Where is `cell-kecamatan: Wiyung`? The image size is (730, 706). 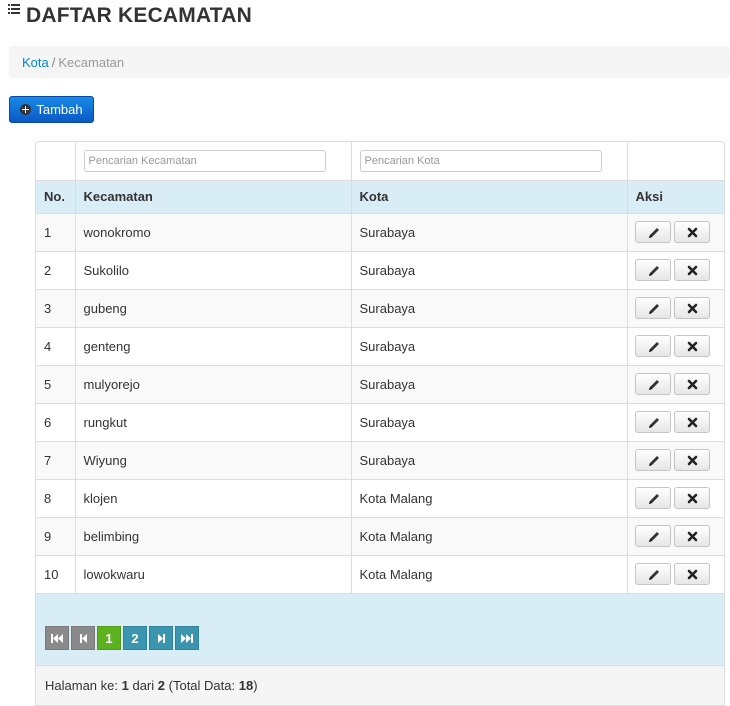 cell-kecamatan: Wiyung is located at coordinates (212, 459).